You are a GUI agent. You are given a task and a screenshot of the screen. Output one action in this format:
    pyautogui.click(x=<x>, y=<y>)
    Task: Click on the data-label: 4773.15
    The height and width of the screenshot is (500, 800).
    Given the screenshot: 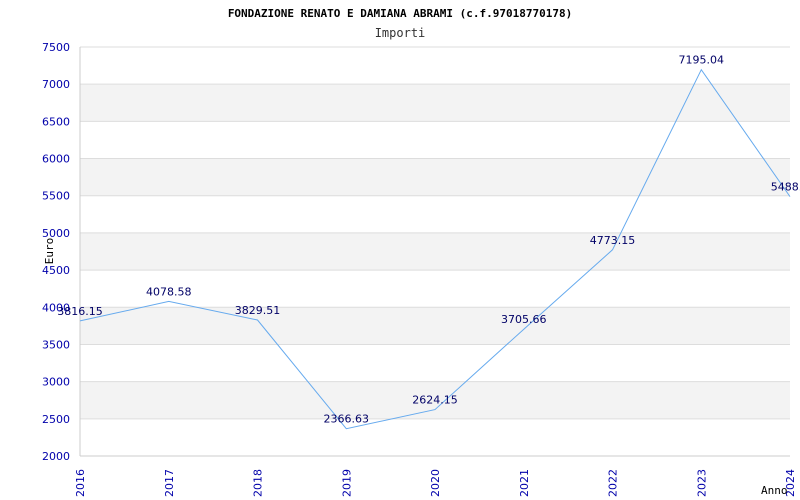 What is the action you would take?
    pyautogui.click(x=613, y=240)
    